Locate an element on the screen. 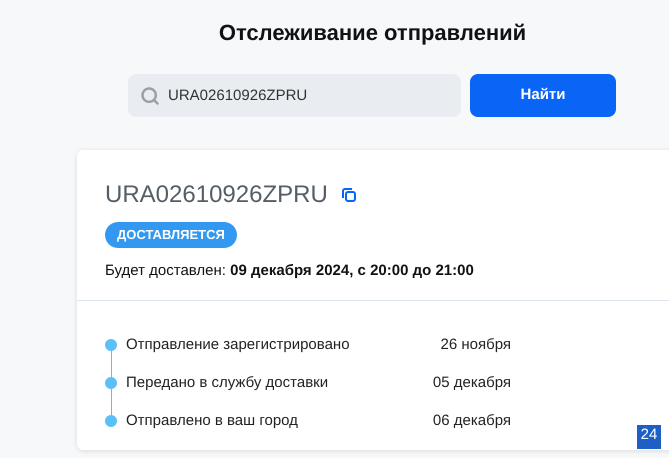  event-label: Передано в службу доставки is located at coordinates (227, 382).